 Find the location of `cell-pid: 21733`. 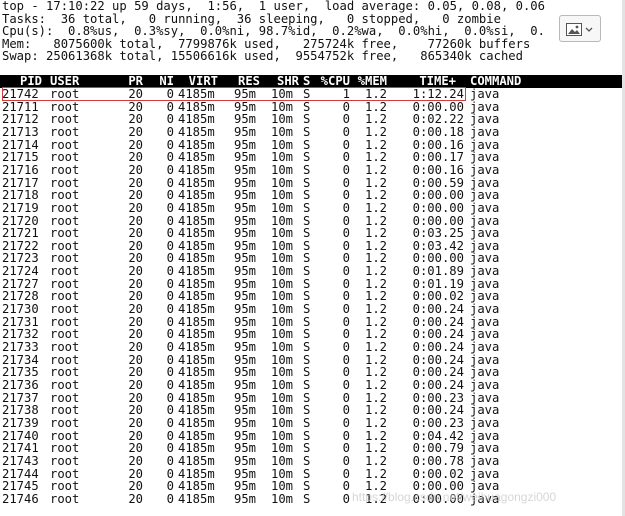

cell-pid: 21733 is located at coordinates (20, 347).